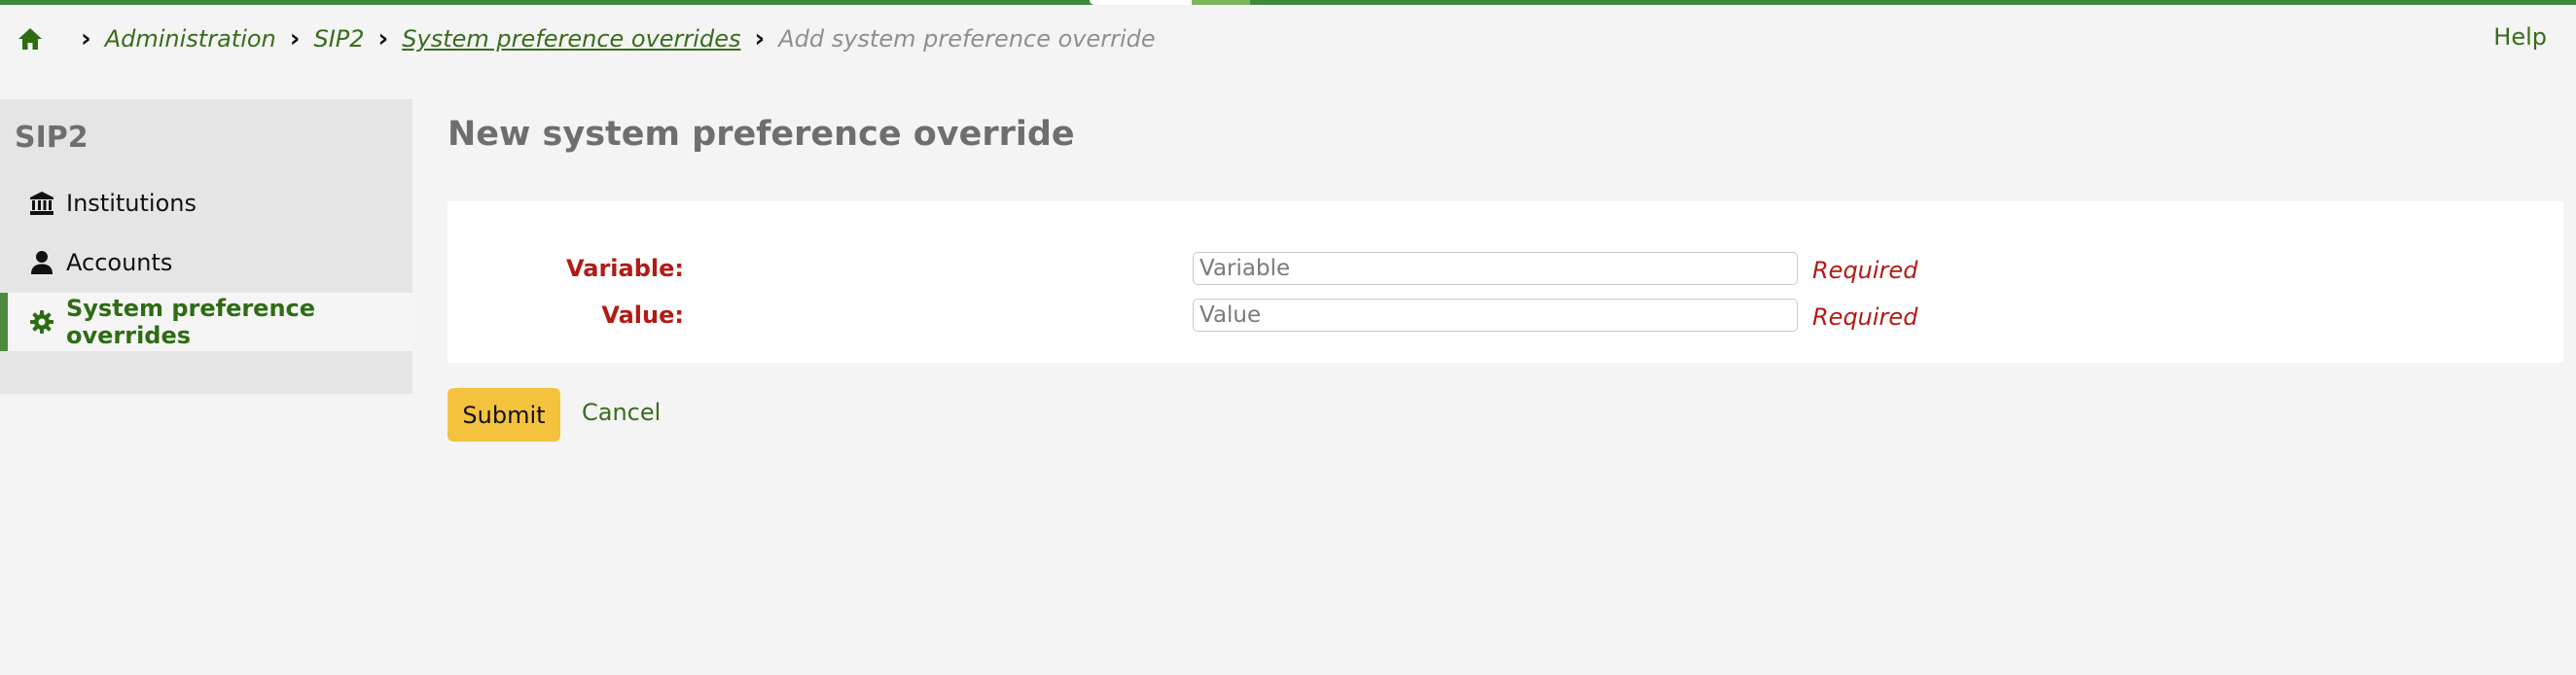 The image size is (2576, 675). What do you see at coordinates (338, 39) in the screenshot?
I see `breadcrumb-sip2-link: SIP2` at bounding box center [338, 39].